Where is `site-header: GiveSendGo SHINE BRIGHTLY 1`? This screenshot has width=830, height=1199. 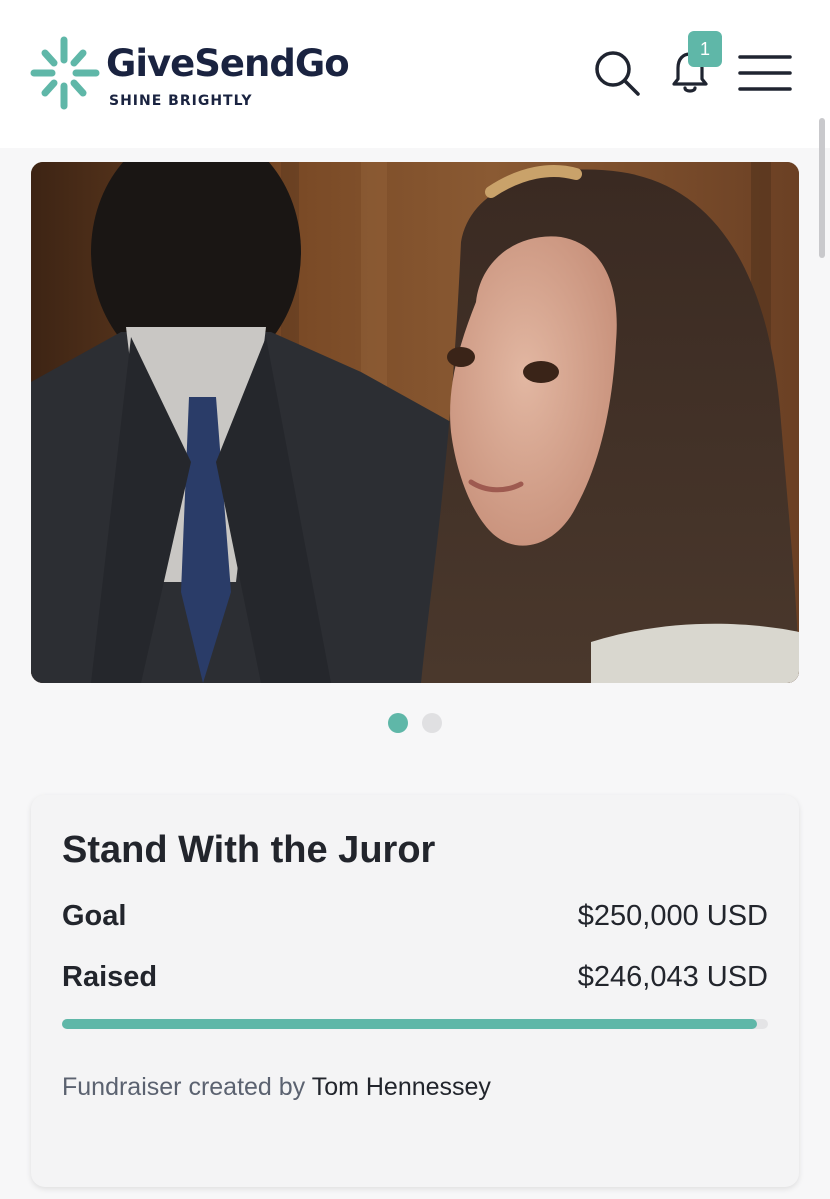
site-header: GiveSendGo SHINE BRIGHTLY 1 is located at coordinates (415, 74).